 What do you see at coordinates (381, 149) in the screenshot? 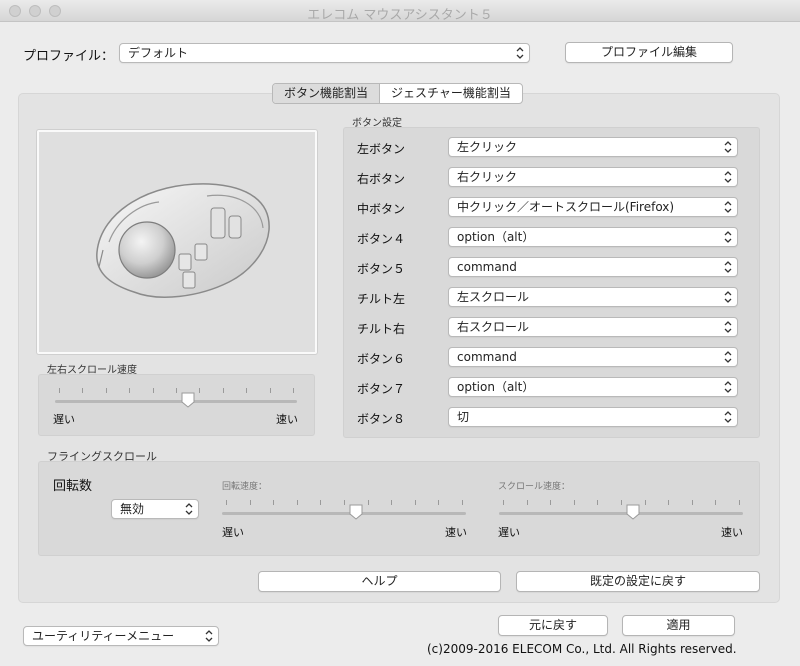
I see `button-row-label: 左ボタン` at bounding box center [381, 149].